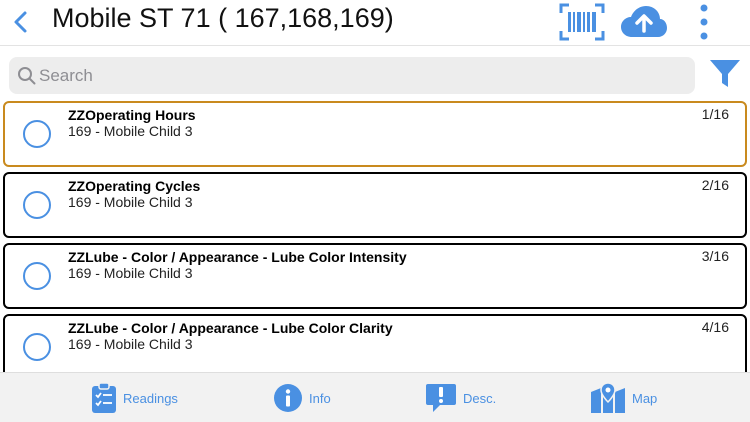 The height and width of the screenshot is (422, 750). I want to click on search-icon, so click(27, 76).